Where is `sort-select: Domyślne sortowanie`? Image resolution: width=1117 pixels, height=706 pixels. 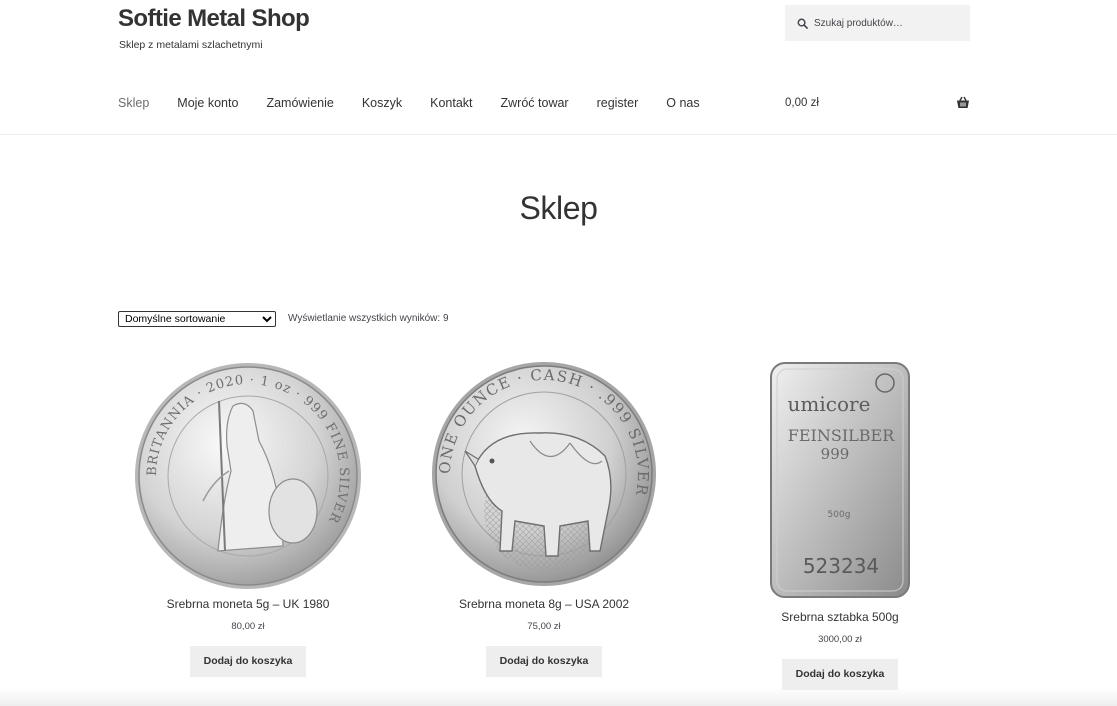
sort-select: Domyślne sortowanie is located at coordinates (197, 319).